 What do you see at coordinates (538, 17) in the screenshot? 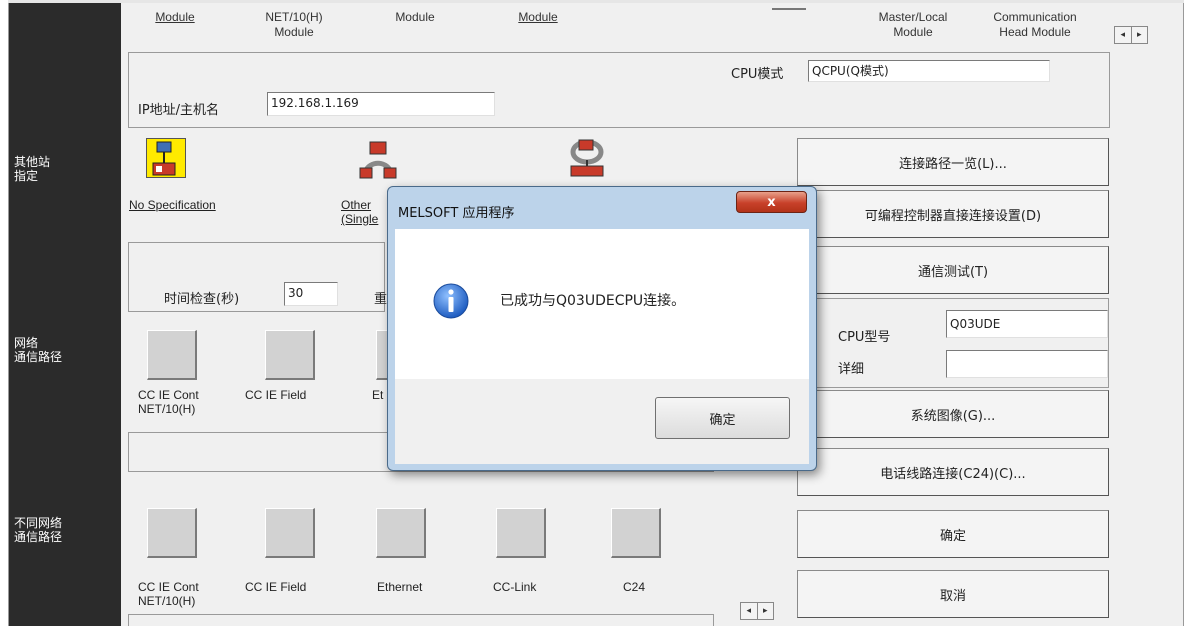
I see `module-link-4: Module` at bounding box center [538, 17].